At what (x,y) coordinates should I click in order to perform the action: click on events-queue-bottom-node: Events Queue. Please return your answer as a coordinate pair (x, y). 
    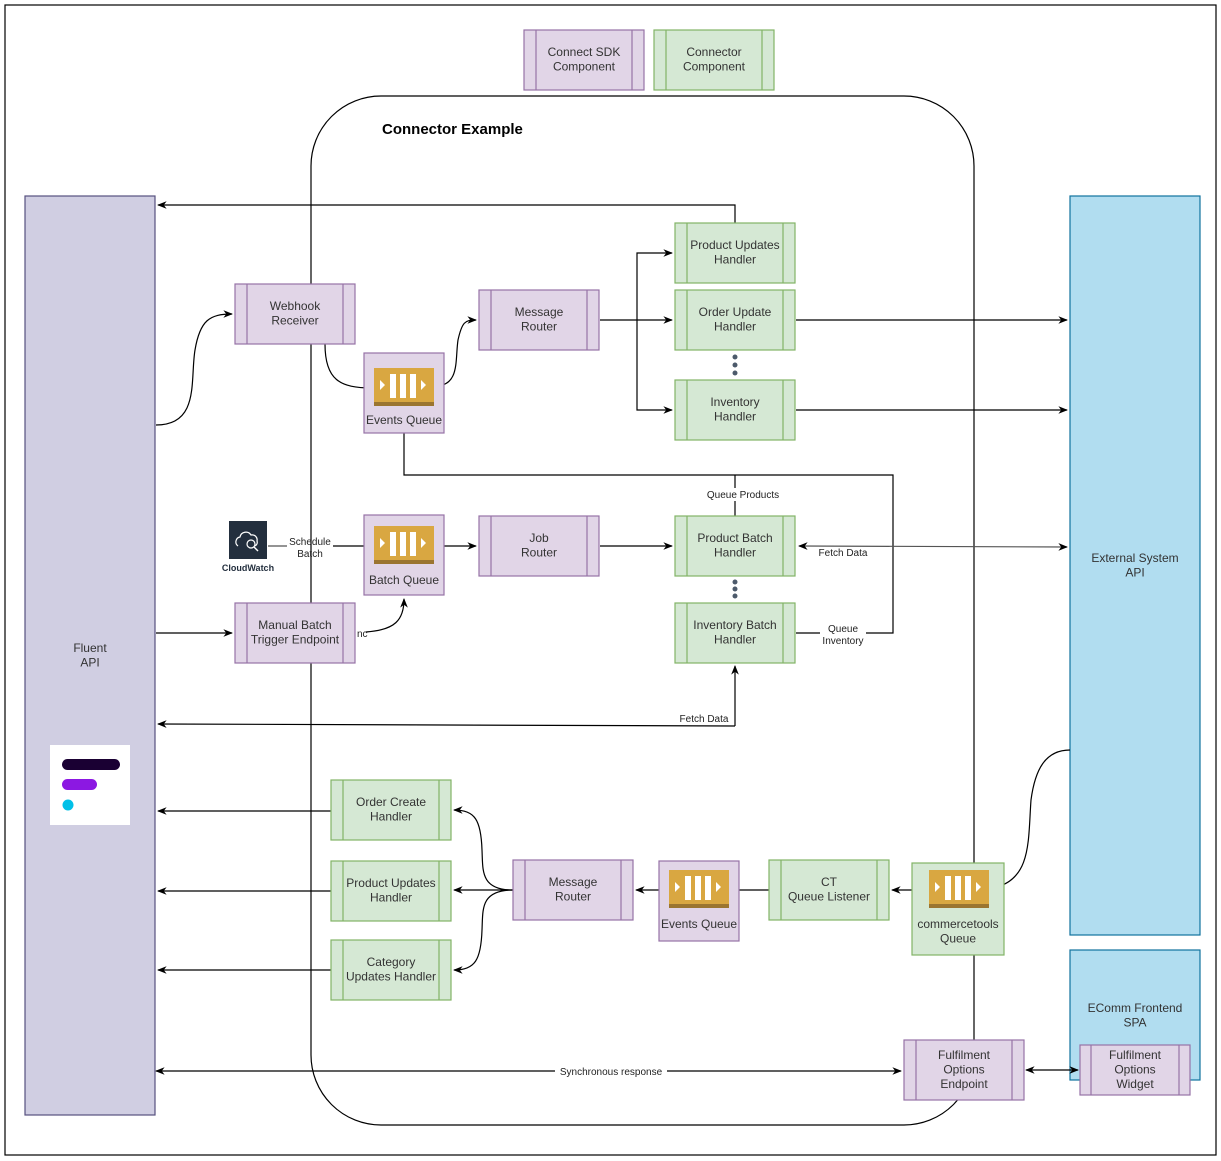
    Looking at the image, I should click on (699, 901).